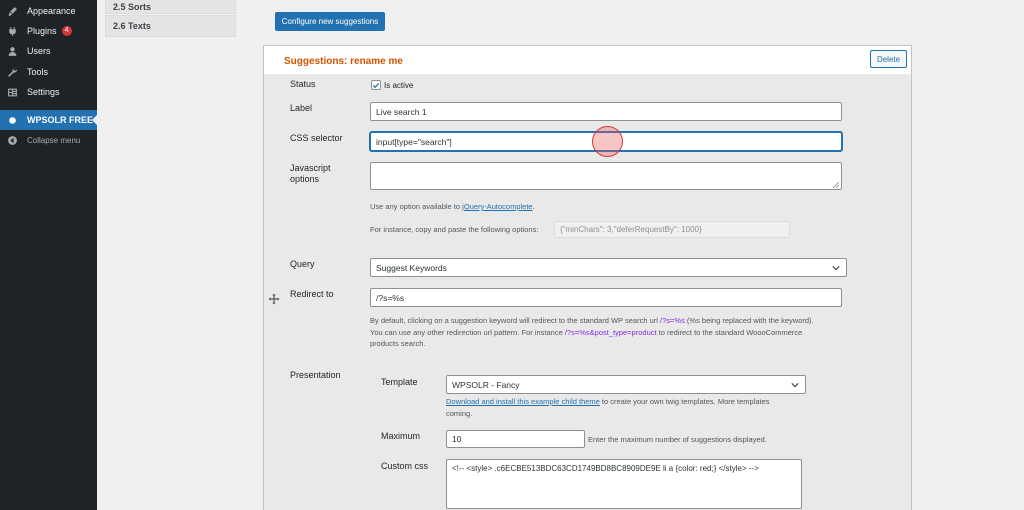 This screenshot has width=1024, height=510. What do you see at coordinates (301, 108) in the screenshot?
I see `label-field-label: Label` at bounding box center [301, 108].